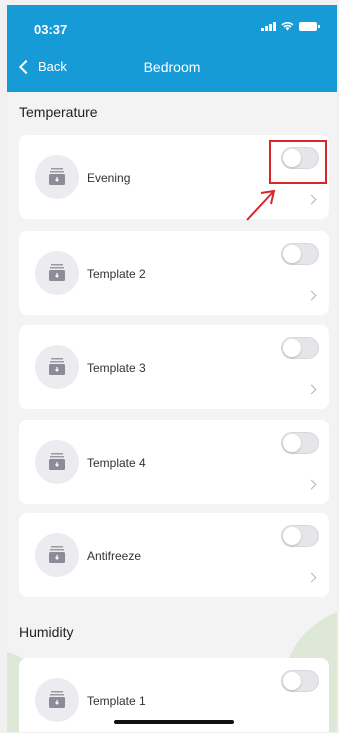  I want to click on status-icons, so click(290, 26).